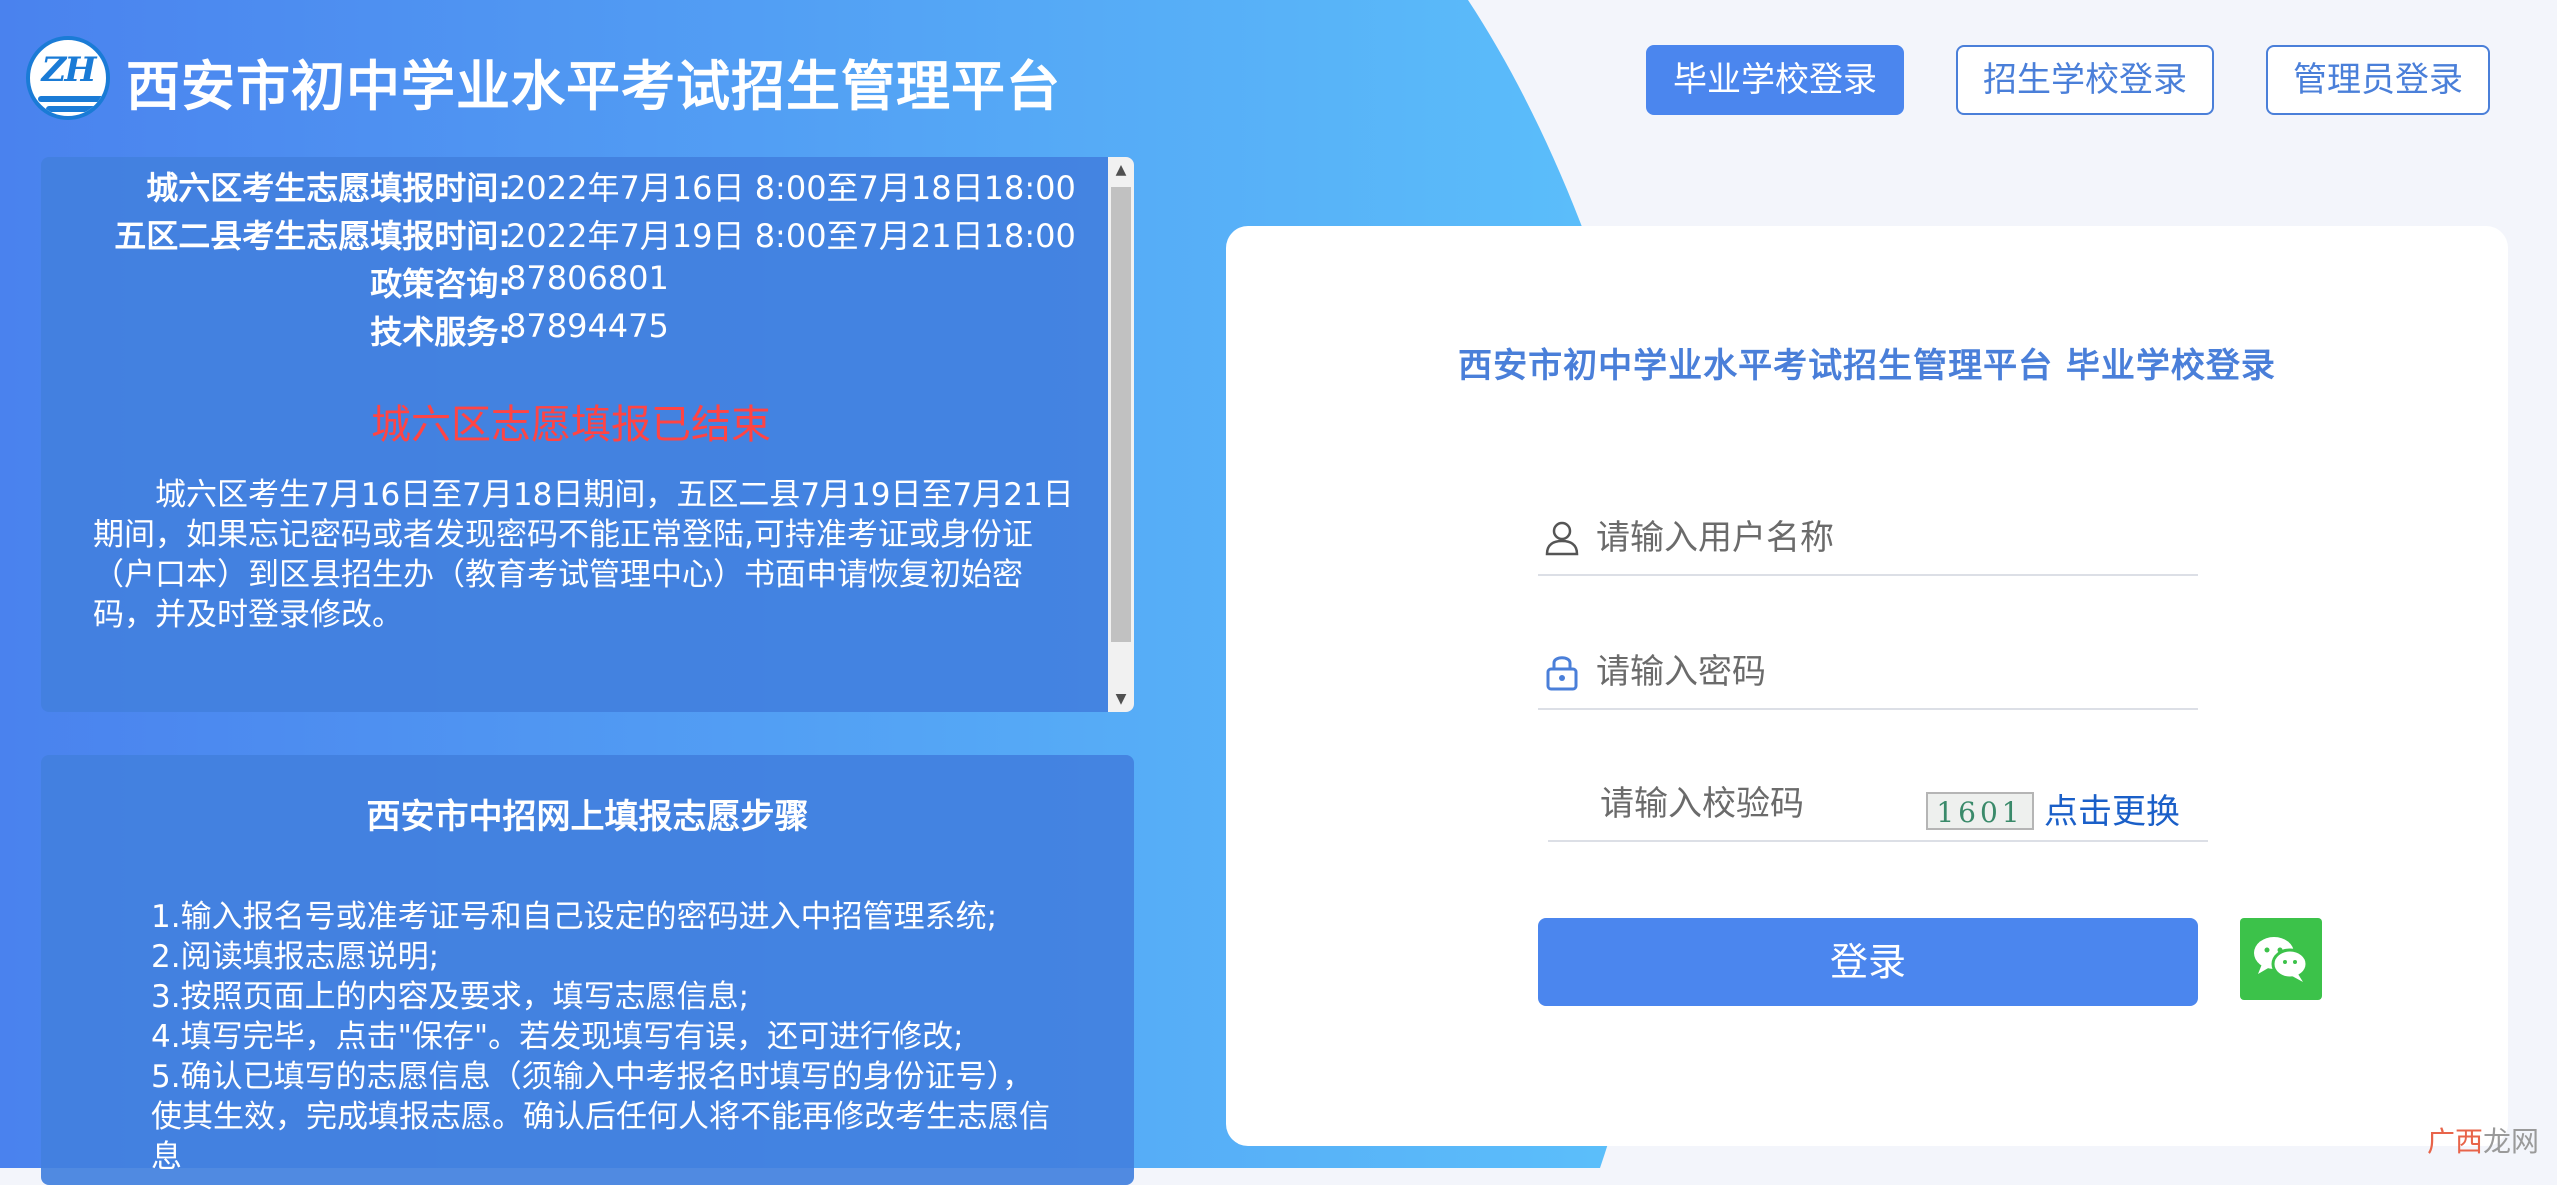 This screenshot has width=2557, height=1185. I want to click on info-value: 2022年7月19日 8:00至7月21日18:00, so click(791, 236).